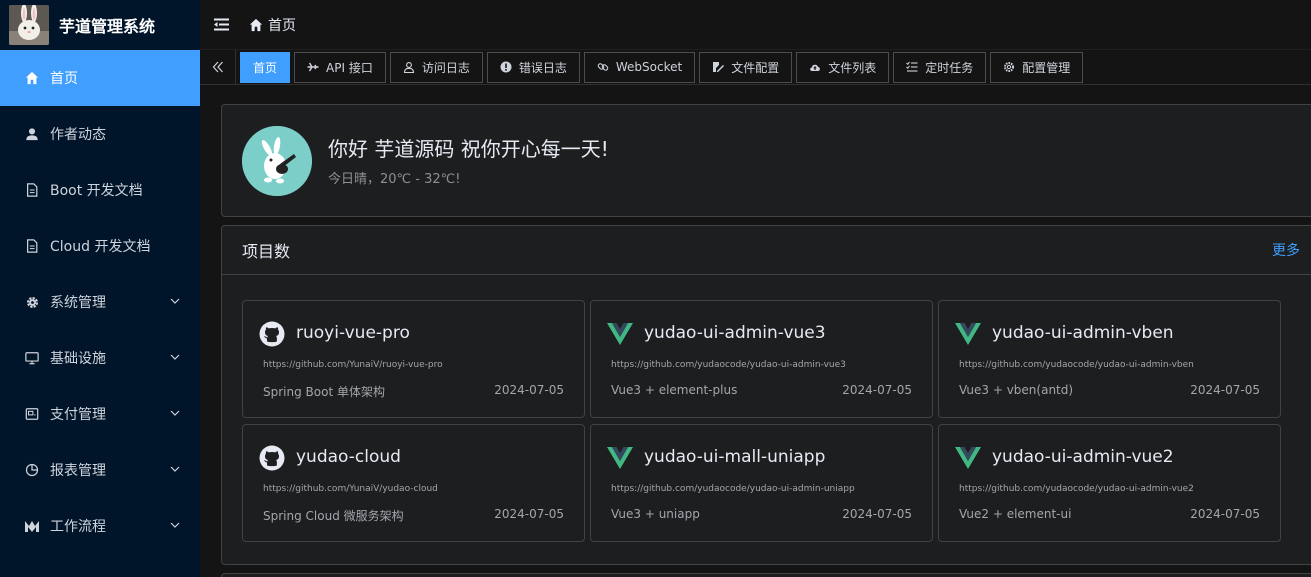  Describe the element at coordinates (674, 390) in the screenshot. I see `project-description: Vue3 + element-plus` at that location.